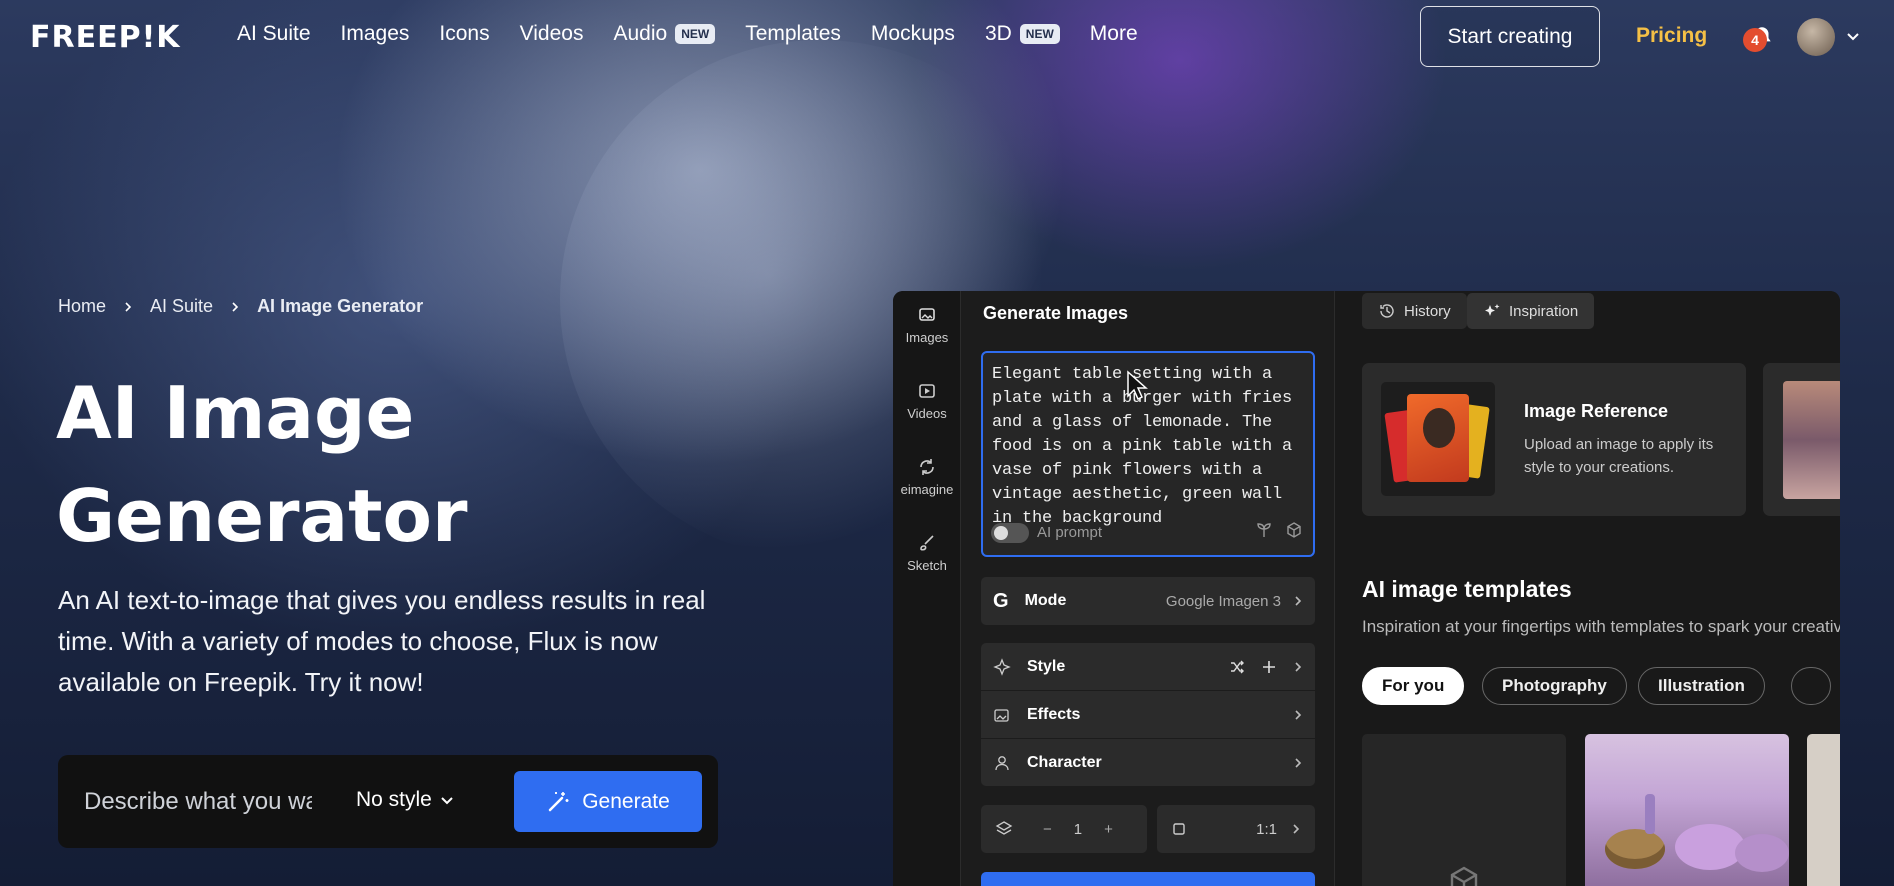 The image size is (1894, 886). I want to click on layers-icon, so click(1004, 828).